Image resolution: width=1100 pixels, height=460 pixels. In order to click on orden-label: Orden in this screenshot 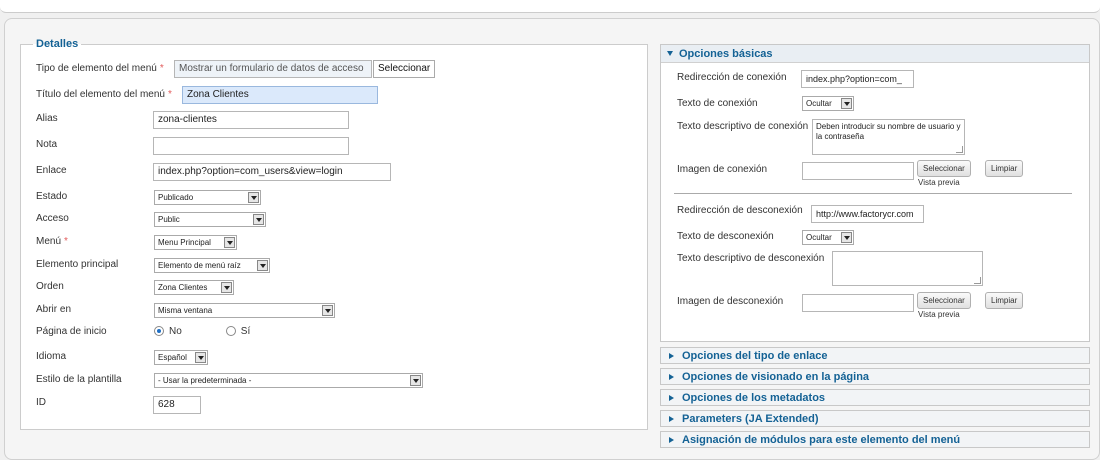, I will do `click(50, 286)`.